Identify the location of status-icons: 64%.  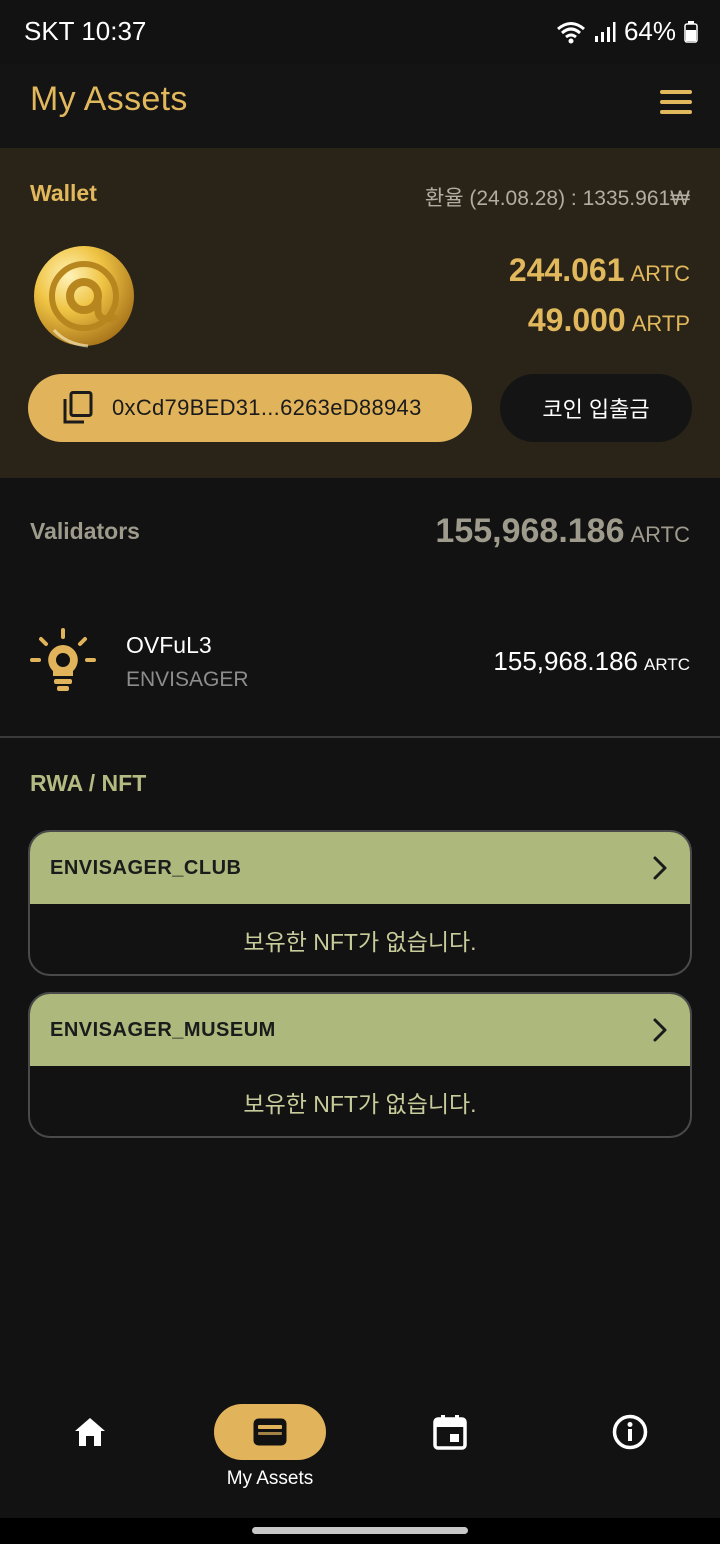
(627, 31).